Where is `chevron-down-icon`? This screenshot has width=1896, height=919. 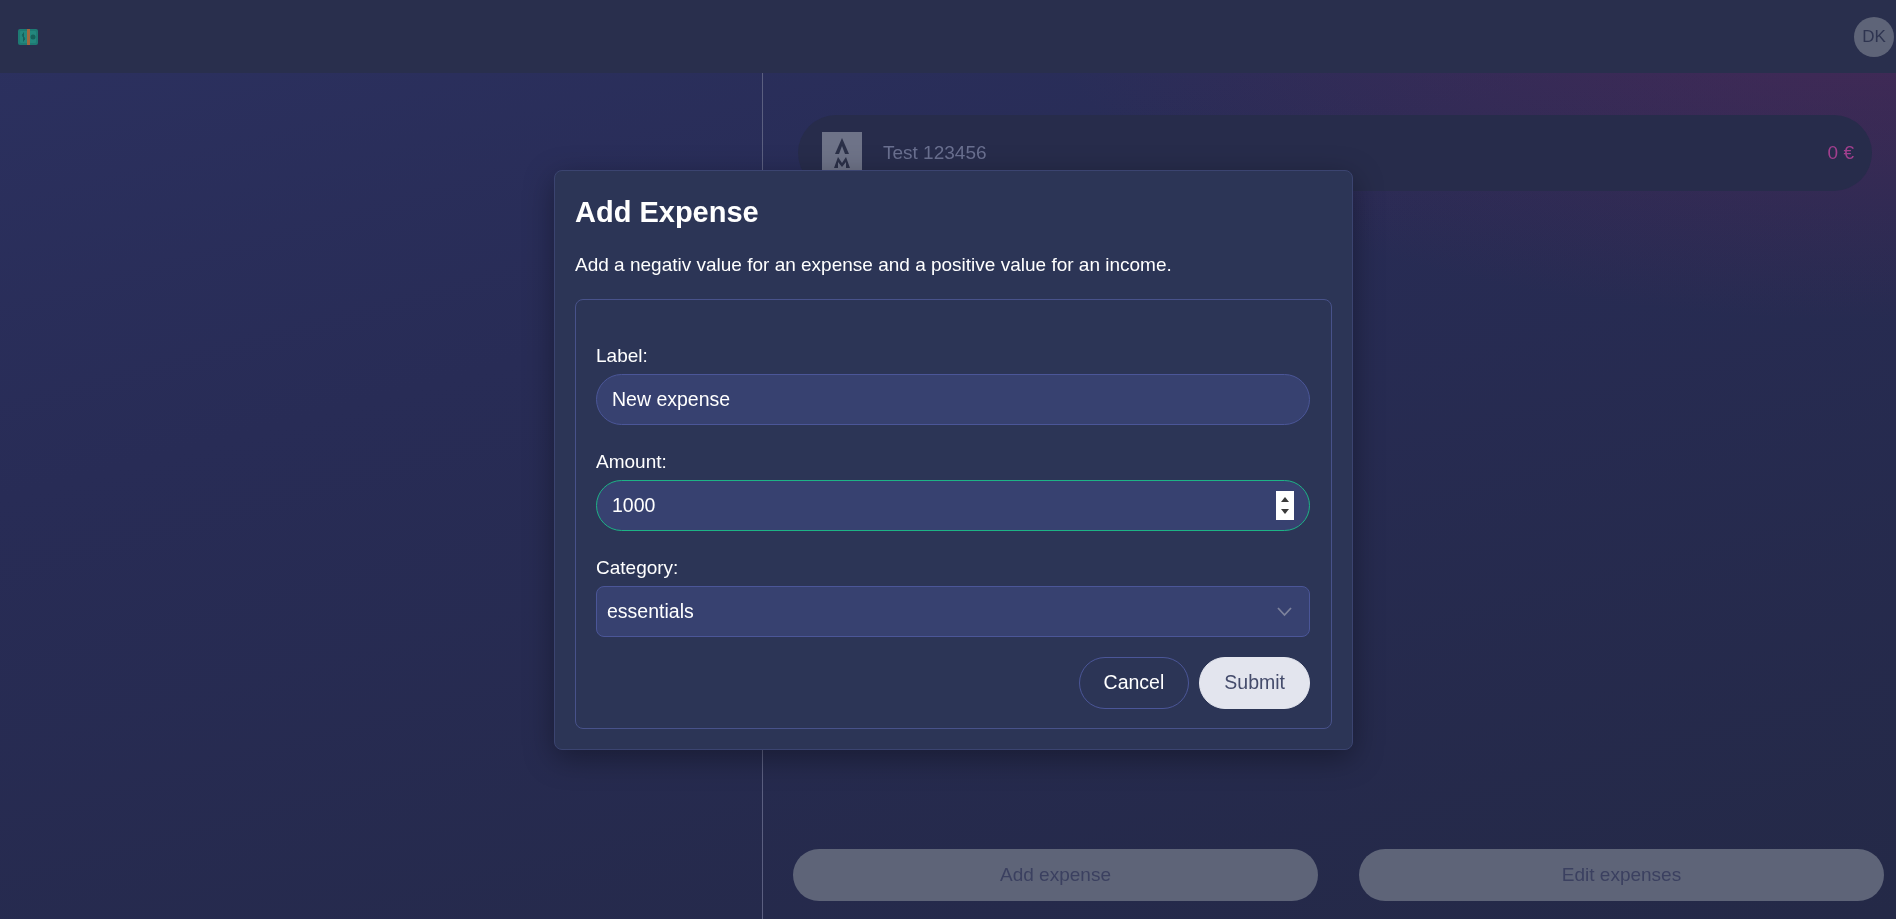 chevron-down-icon is located at coordinates (1284, 611).